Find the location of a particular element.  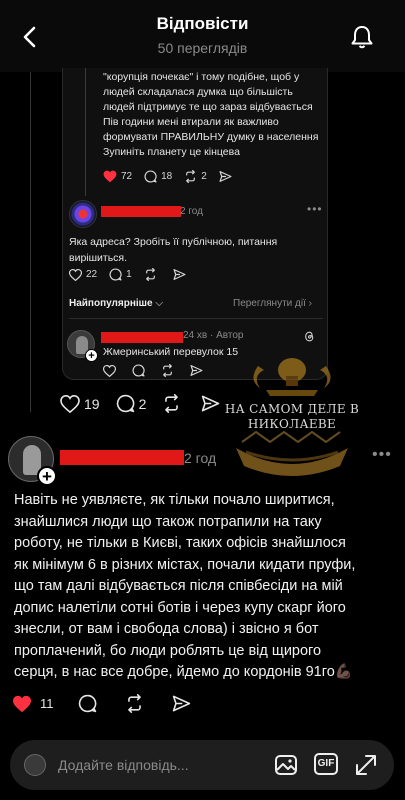

like-count: 19 is located at coordinates (92, 403).